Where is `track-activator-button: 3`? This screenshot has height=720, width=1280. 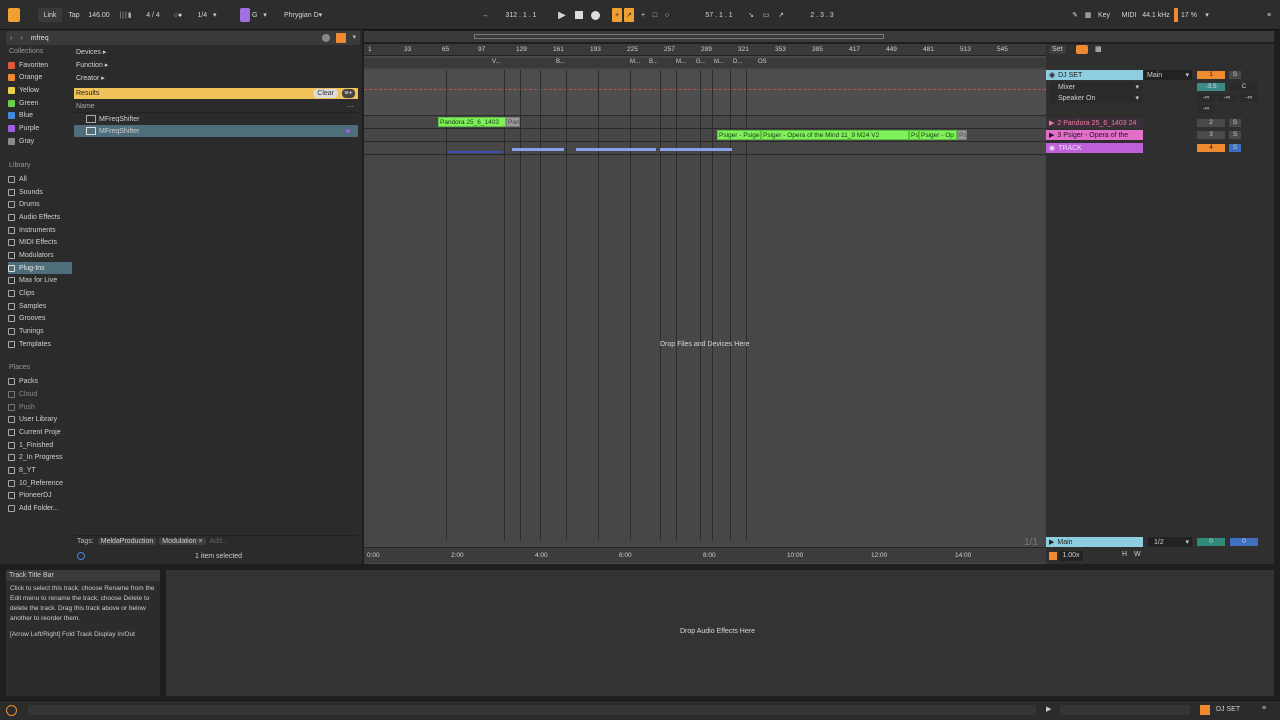 track-activator-button: 3 is located at coordinates (1211, 135).